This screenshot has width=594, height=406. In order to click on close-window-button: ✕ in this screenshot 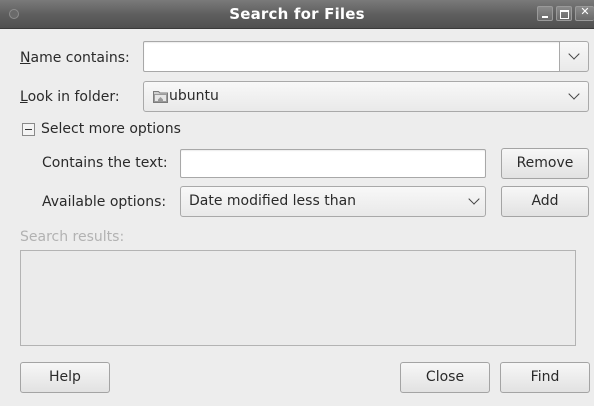, I will do `click(584, 13)`.